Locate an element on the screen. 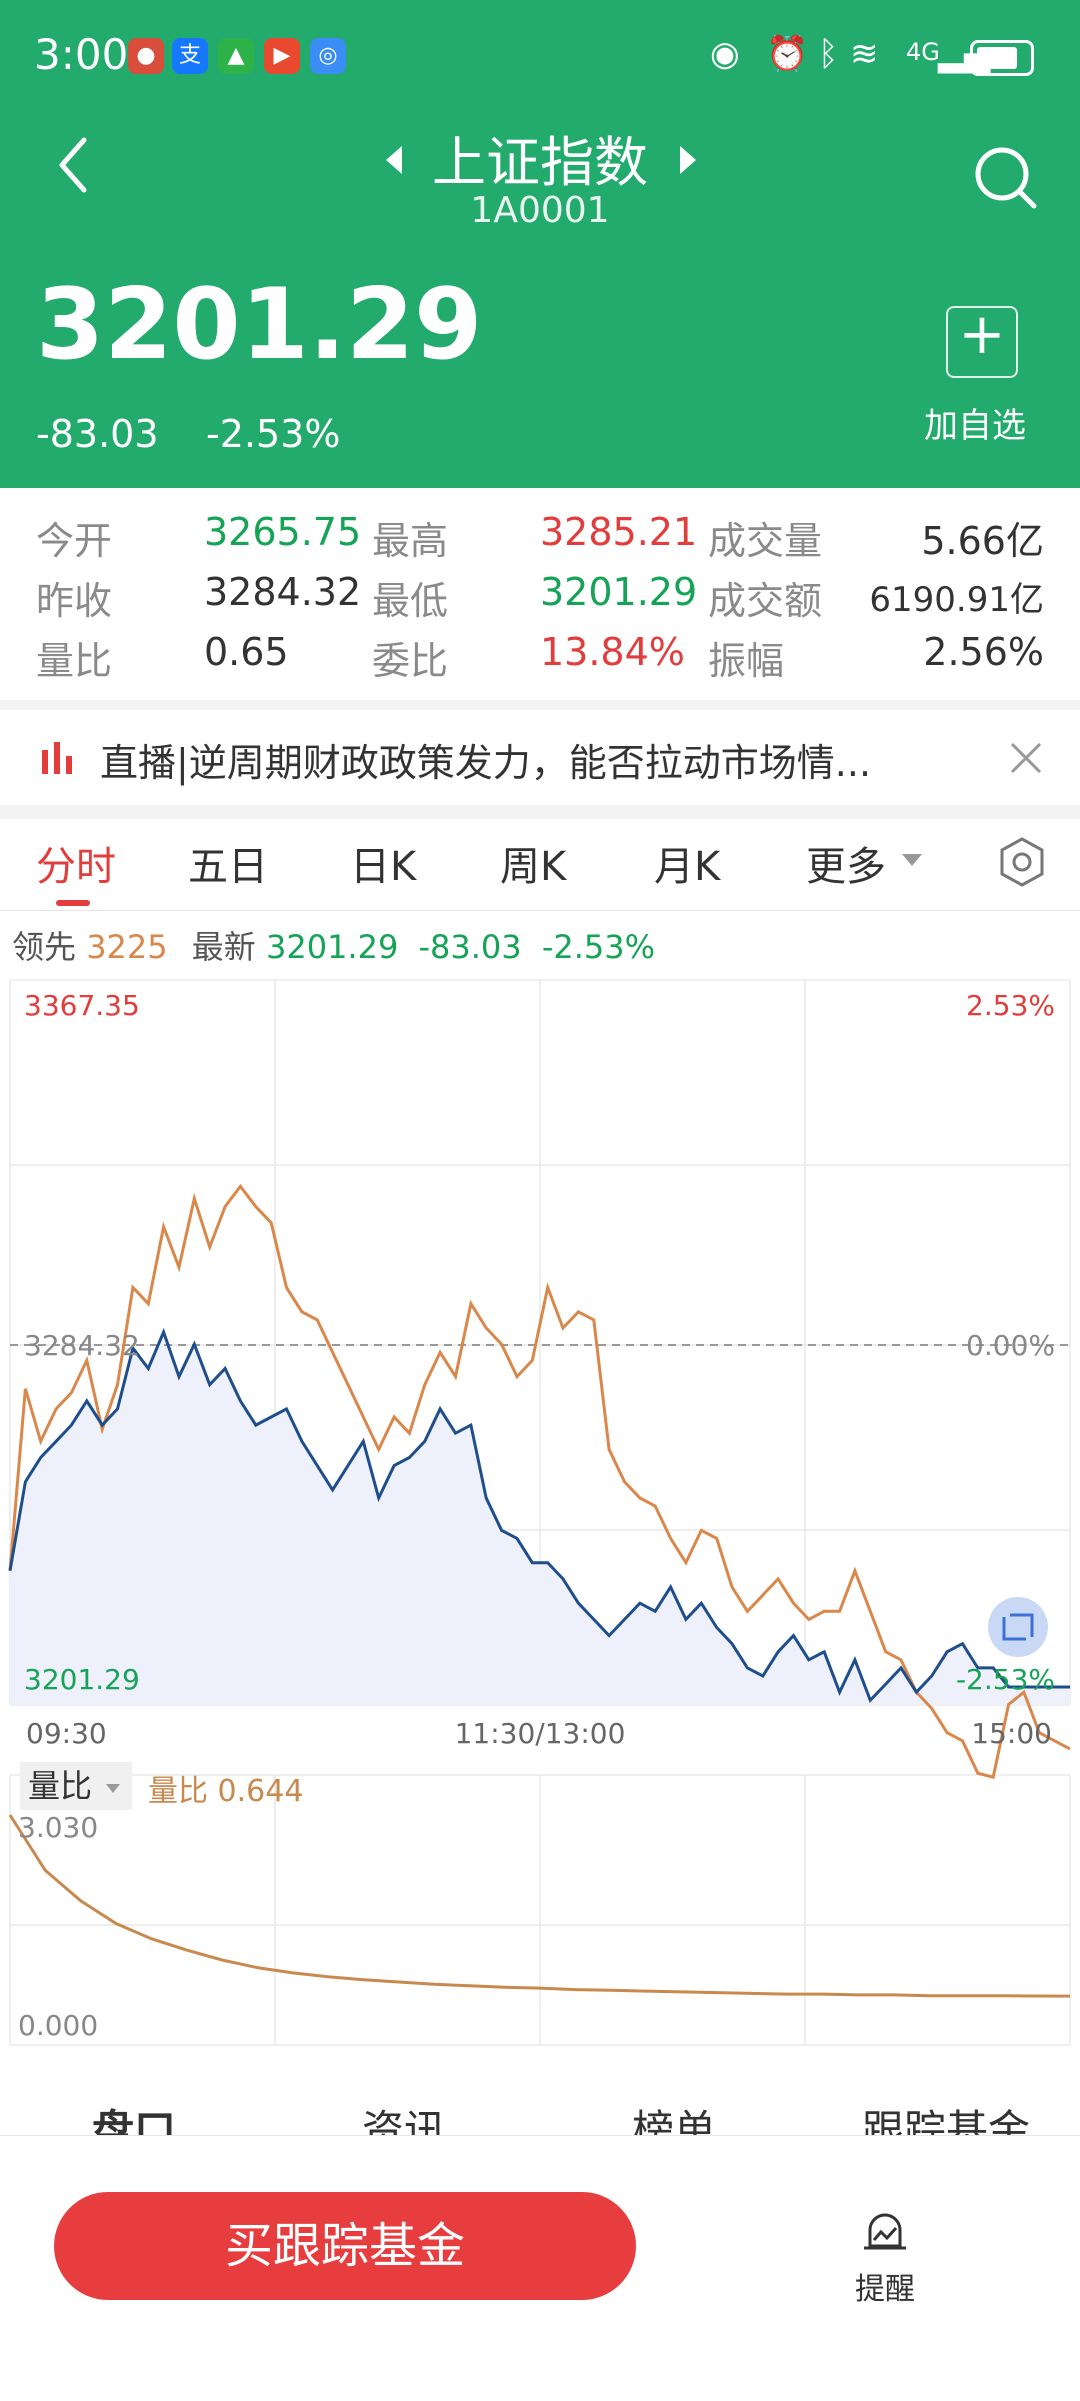  tab-weekly-k: 周K is located at coordinates (533, 863).